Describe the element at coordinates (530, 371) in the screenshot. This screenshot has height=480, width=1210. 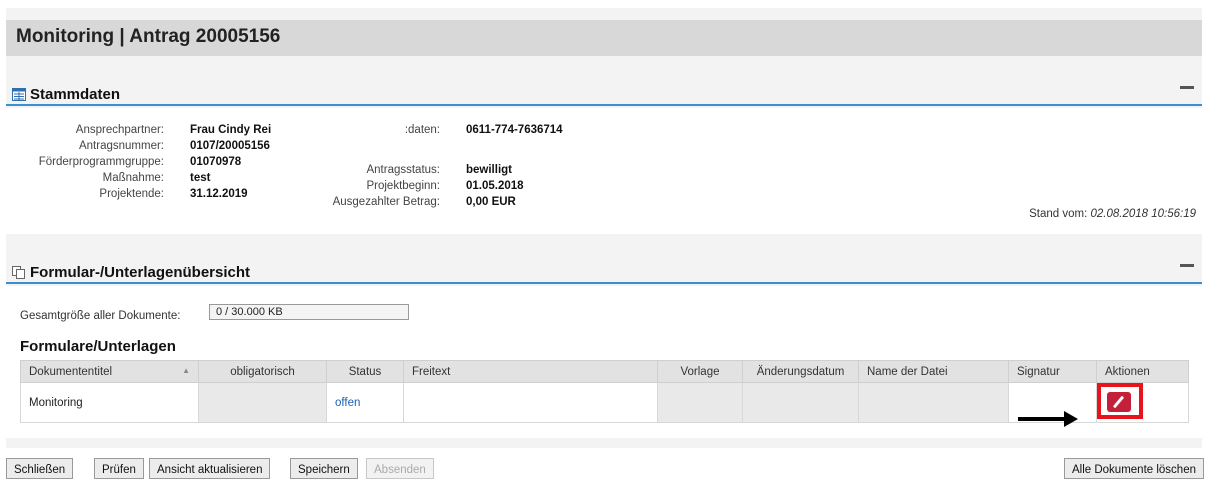
I see `column-freitext: Freitext` at that location.